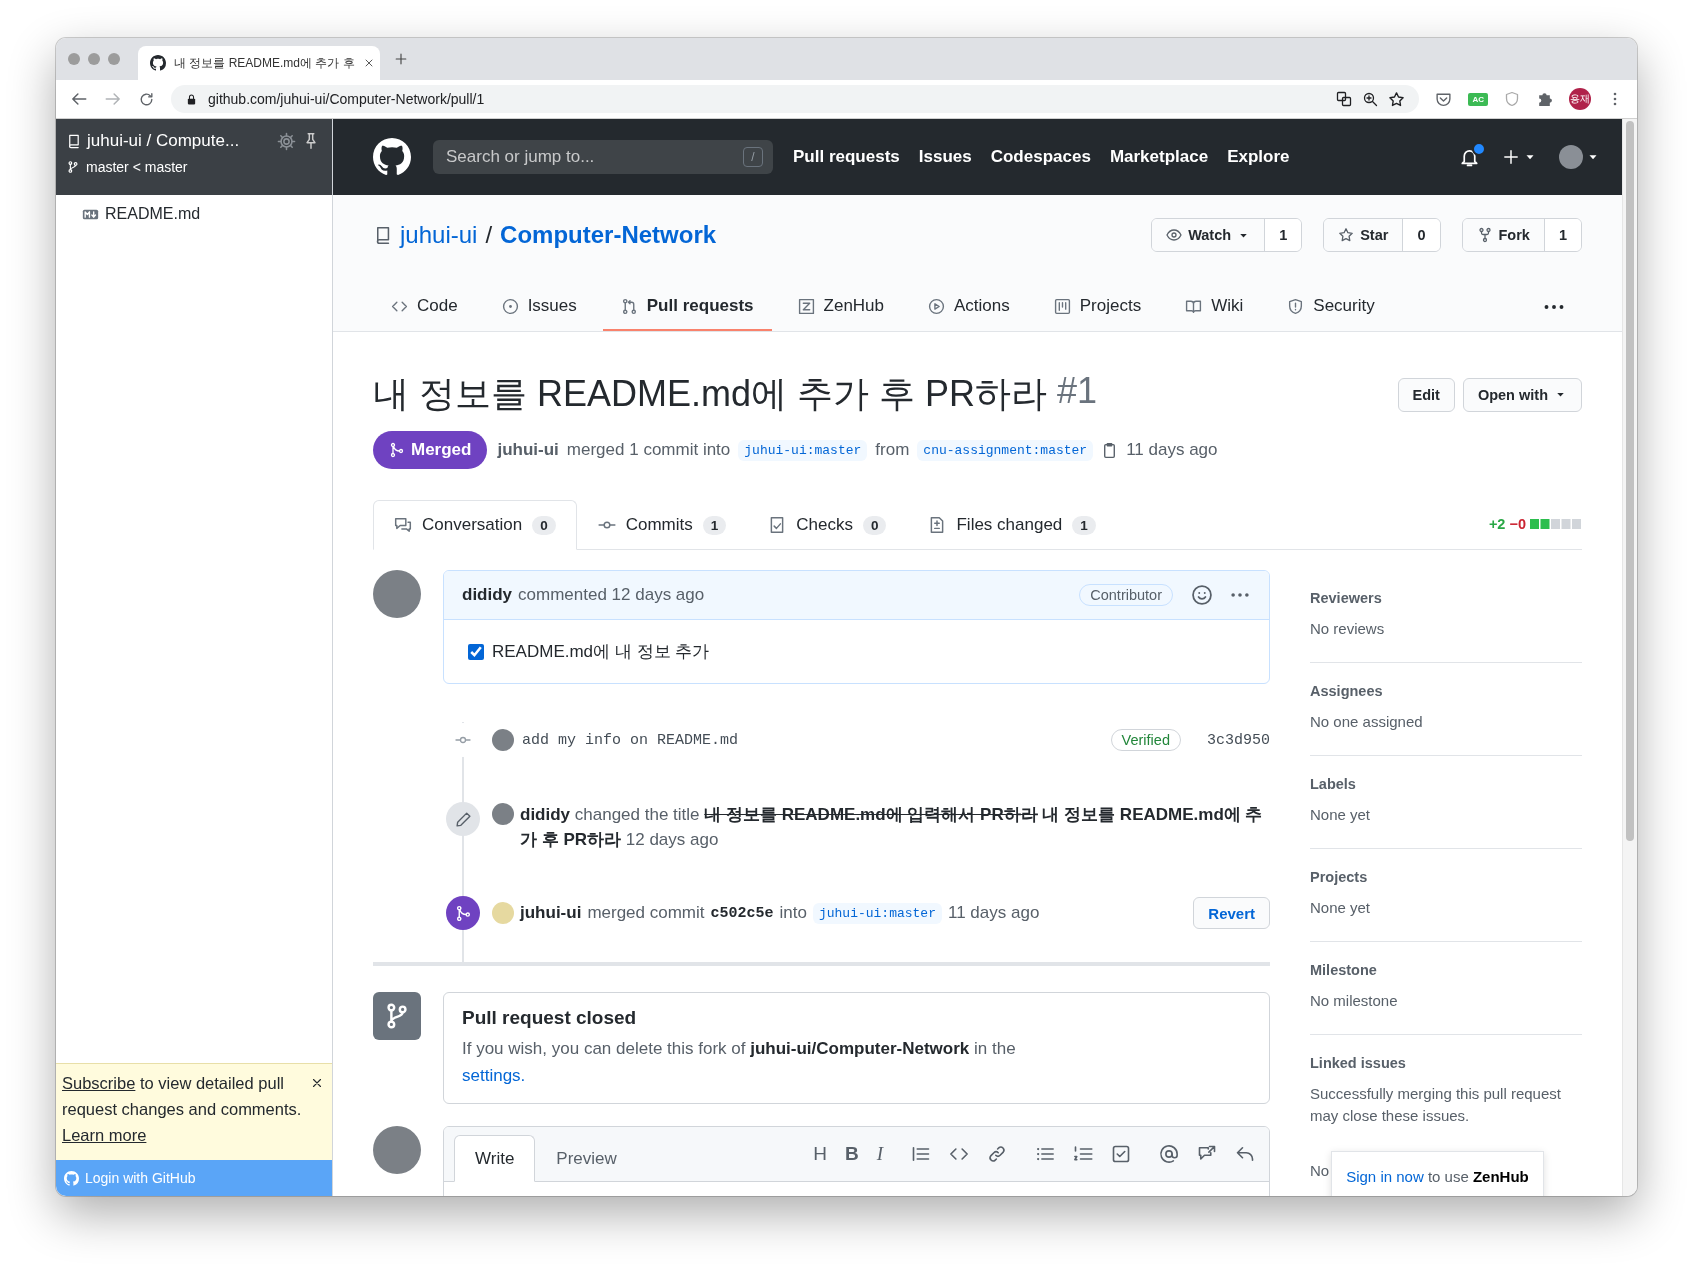 The image size is (1693, 1271). I want to click on smiley-icon, so click(1202, 595).